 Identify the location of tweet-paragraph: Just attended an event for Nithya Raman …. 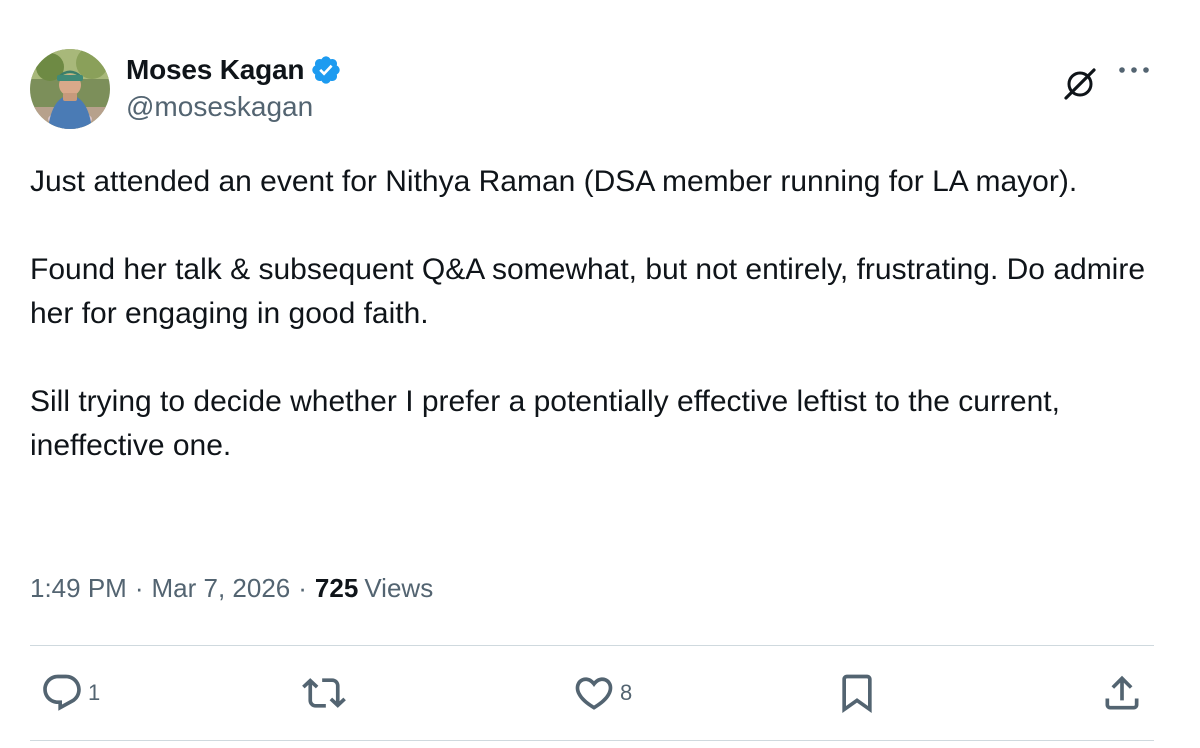
(554, 181).